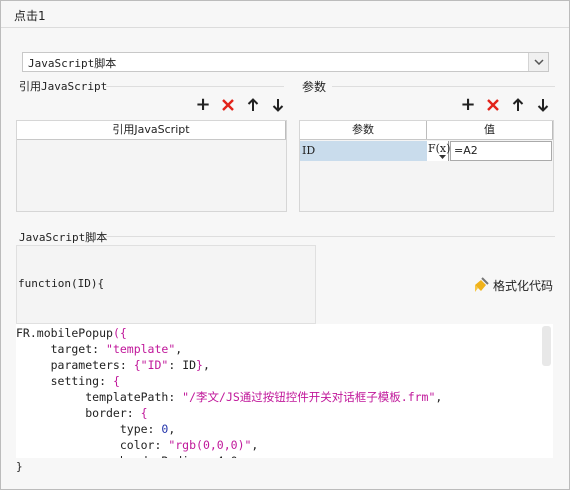 The height and width of the screenshot is (490, 570). Describe the element at coordinates (501, 151) in the screenshot. I see `param-value-input: =A2` at that location.